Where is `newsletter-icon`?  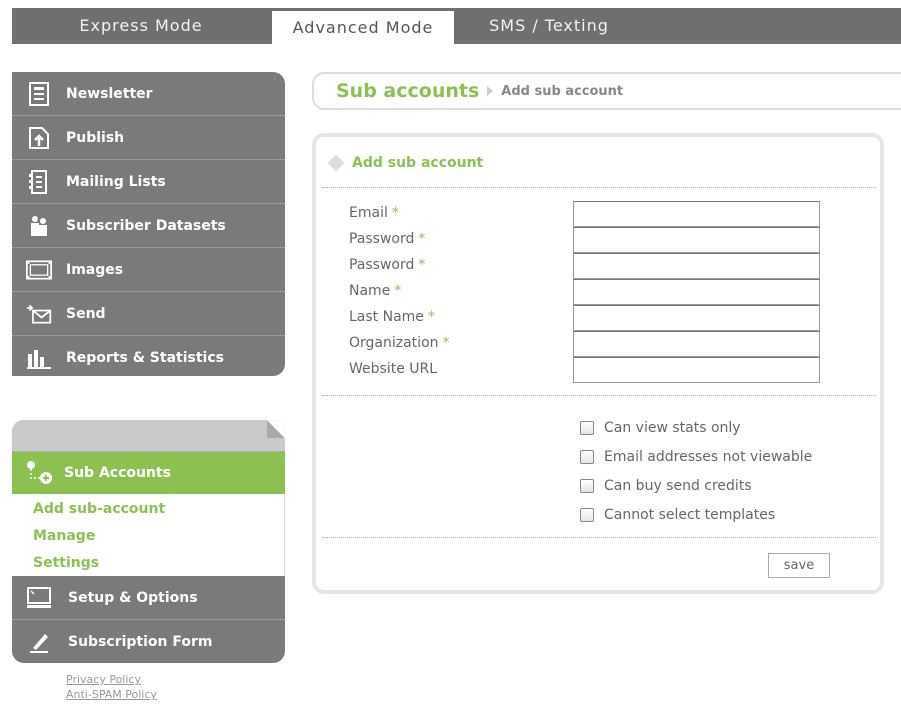 newsletter-icon is located at coordinates (39, 94).